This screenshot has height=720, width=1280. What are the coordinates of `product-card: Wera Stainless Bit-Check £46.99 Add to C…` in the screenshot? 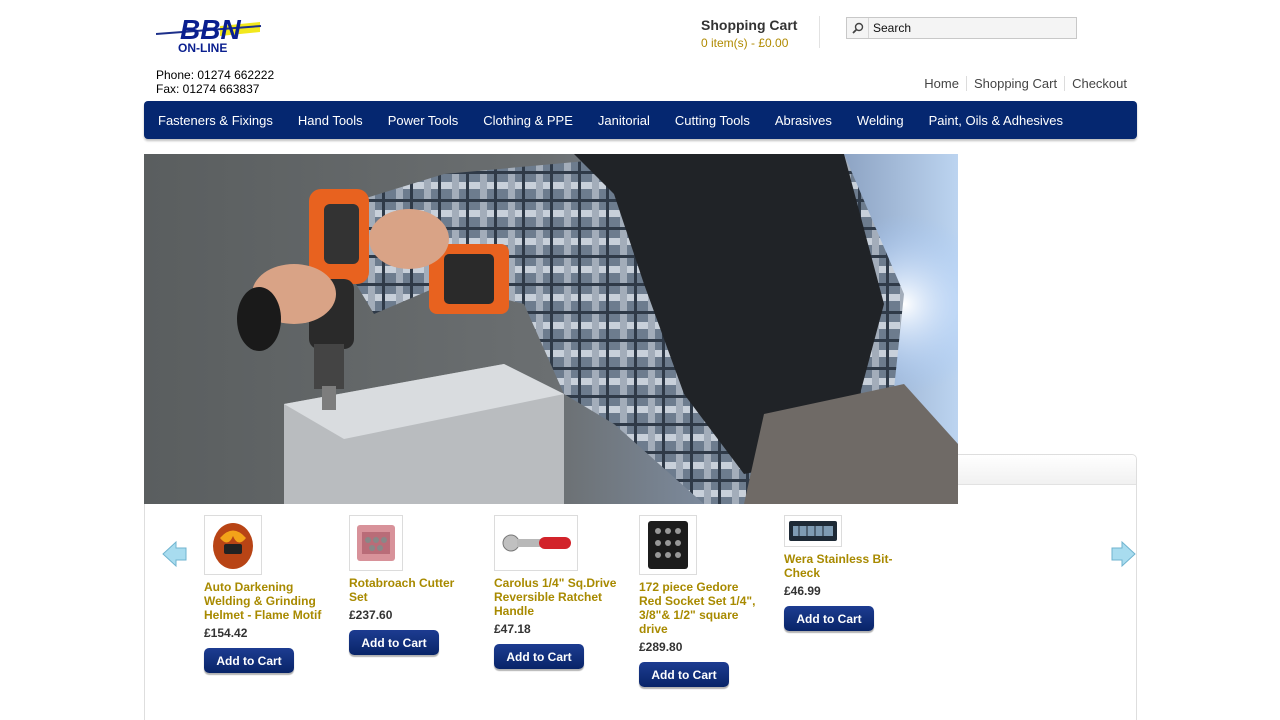 It's located at (846, 573).